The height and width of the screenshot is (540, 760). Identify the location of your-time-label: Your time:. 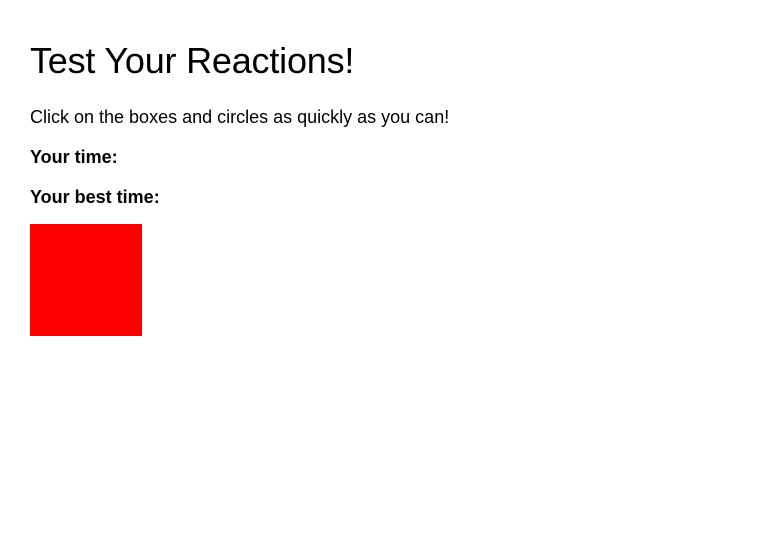
(74, 157).